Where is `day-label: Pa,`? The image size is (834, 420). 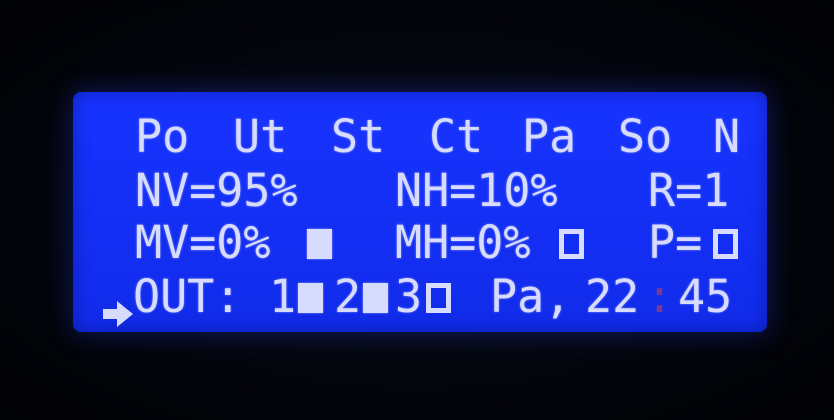
day-label: Pa, is located at coordinates (531, 296).